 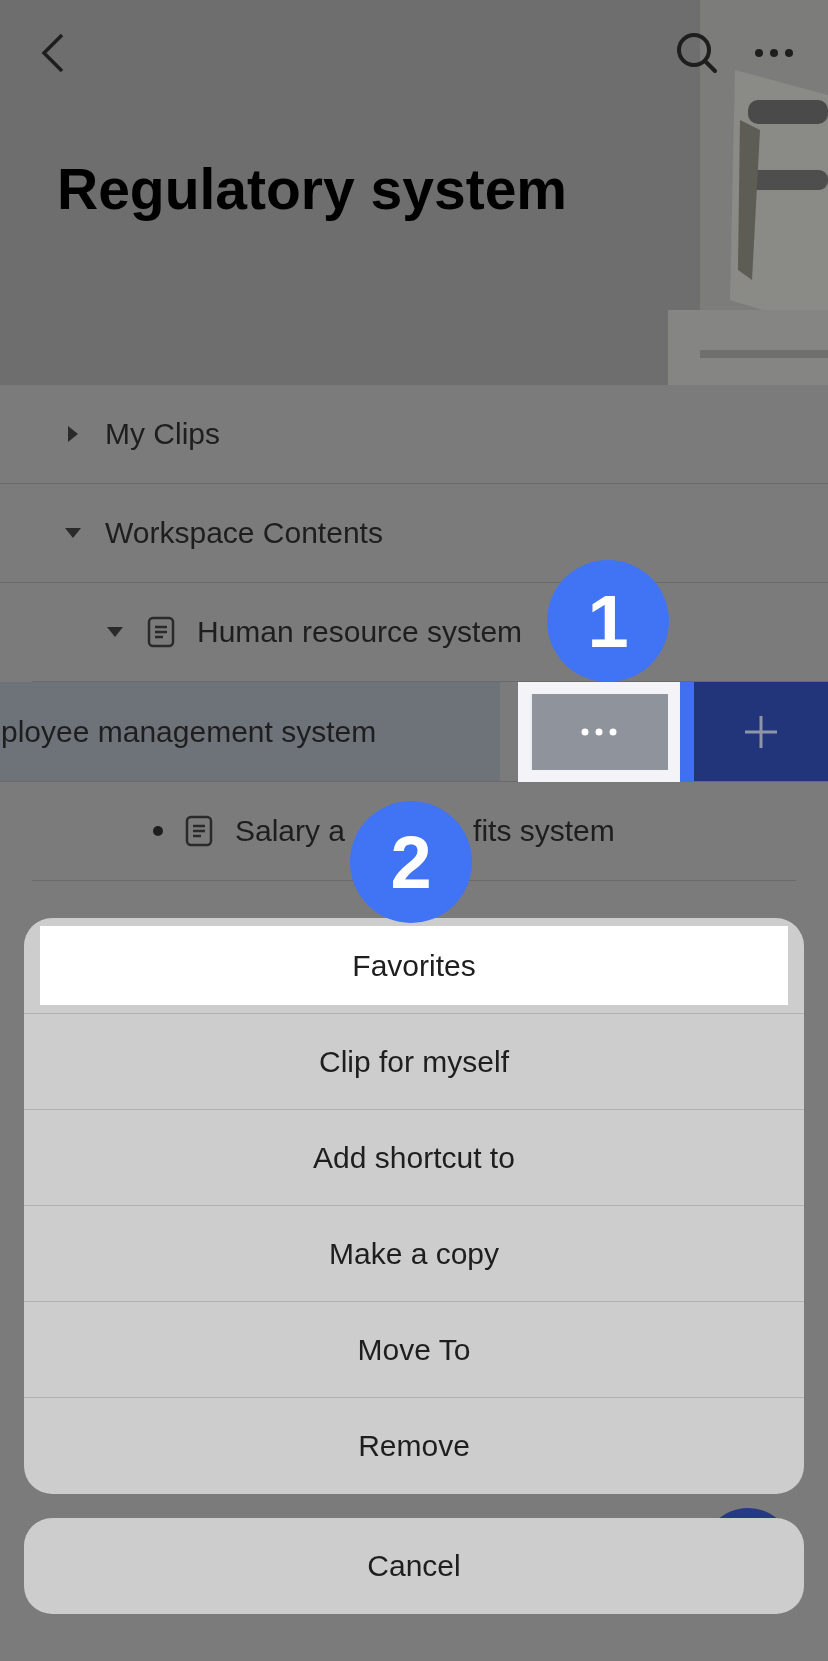 I want to click on menu-item: Clip for myself, so click(x=414, y=1062).